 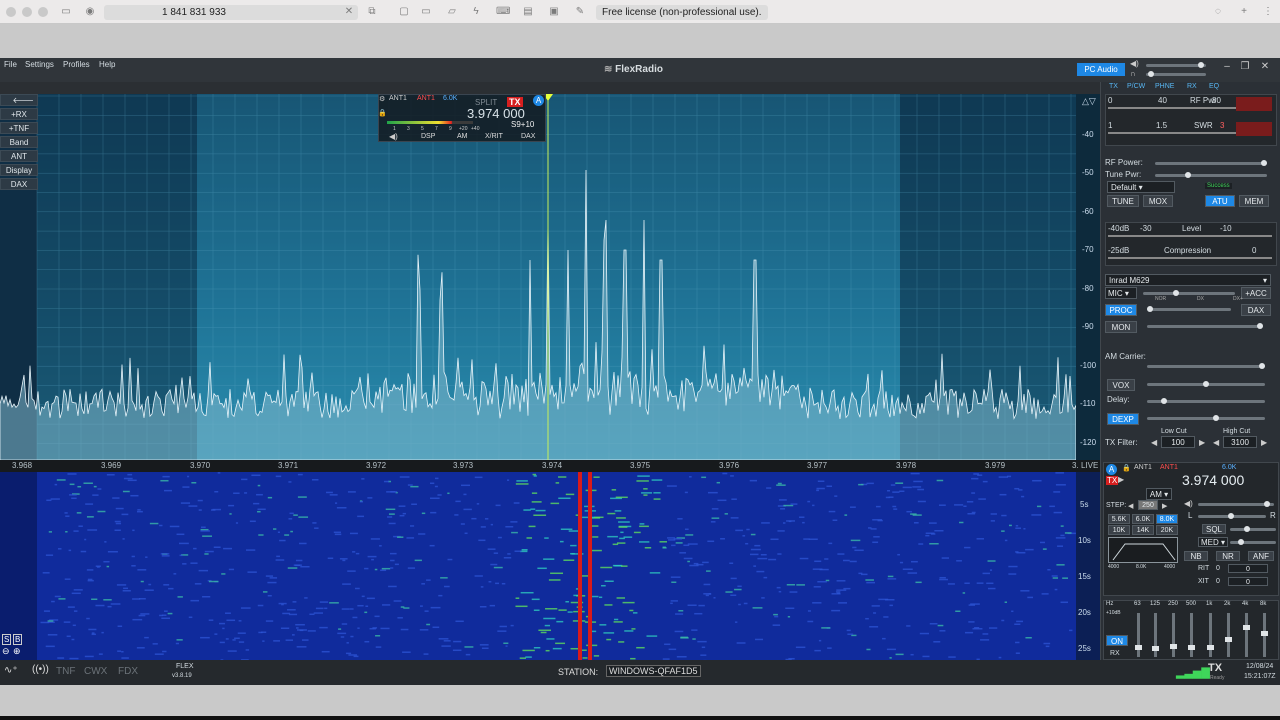 I want to click on xit-field: 0, so click(x=1248, y=581).